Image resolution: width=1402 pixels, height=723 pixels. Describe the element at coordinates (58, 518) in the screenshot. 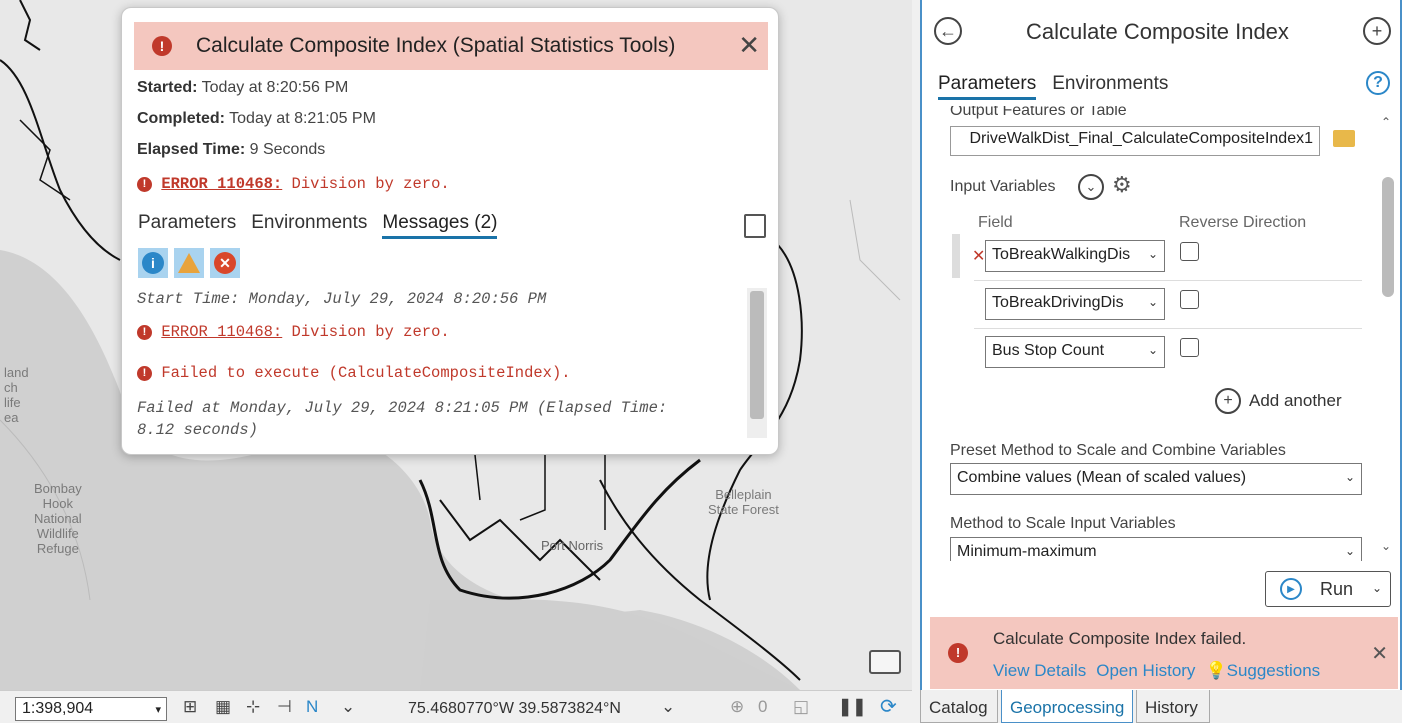

I see `map-label-bombay: Bombay Hook National Wildlife Refuge` at that location.